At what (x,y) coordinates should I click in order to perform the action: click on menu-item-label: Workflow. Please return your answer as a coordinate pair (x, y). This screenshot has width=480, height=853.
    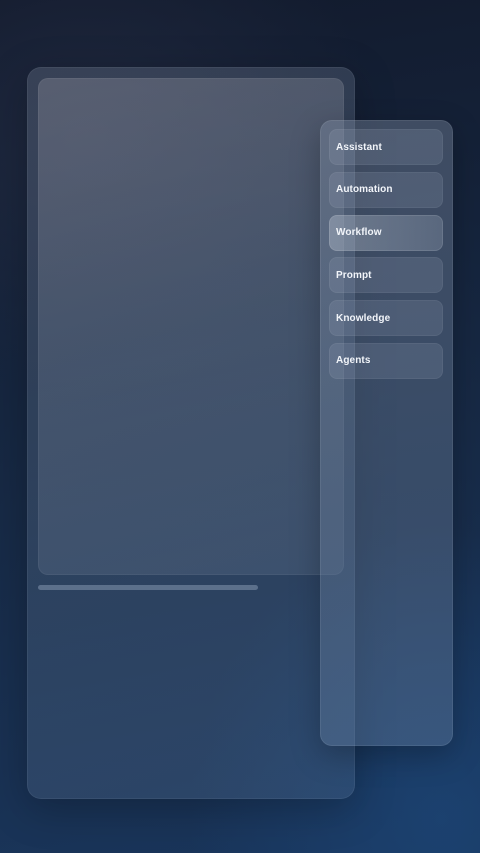
    Looking at the image, I should click on (359, 233).